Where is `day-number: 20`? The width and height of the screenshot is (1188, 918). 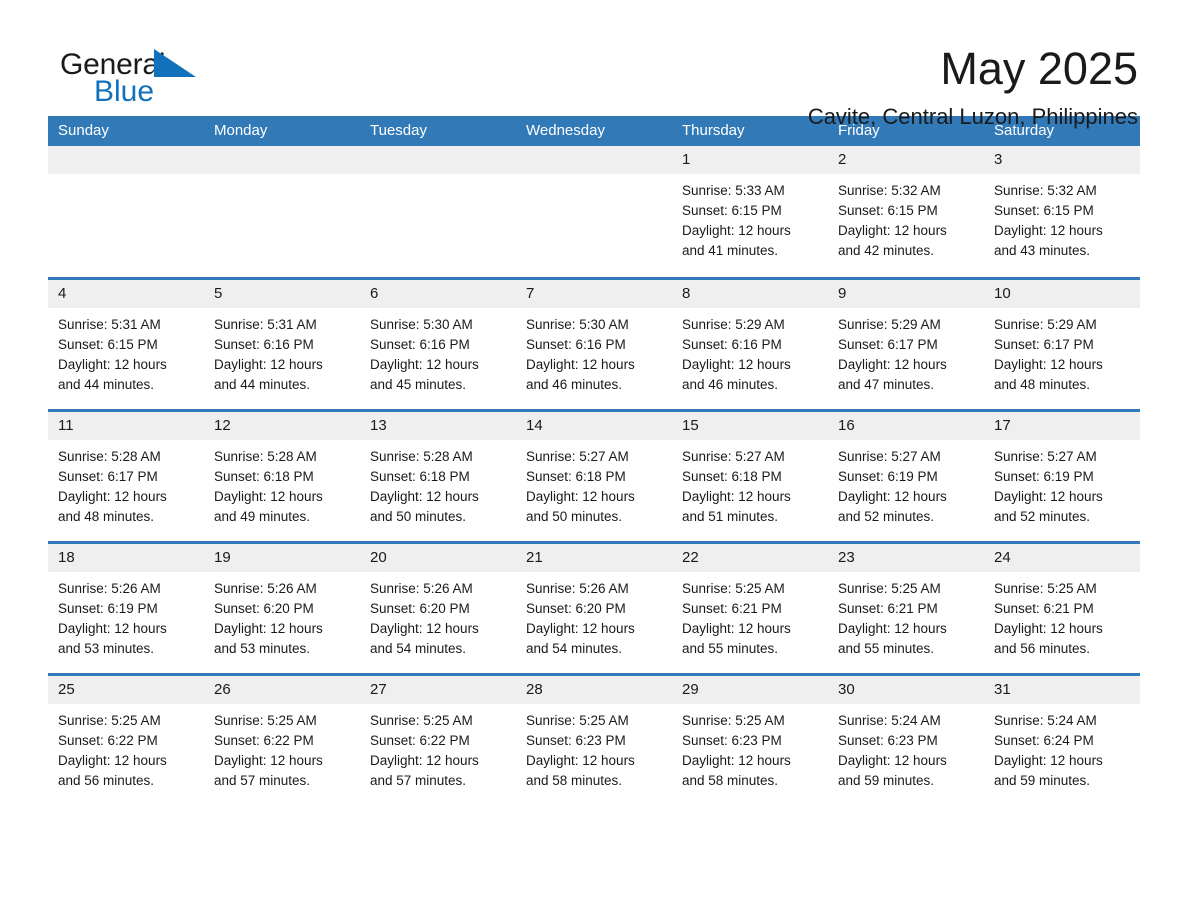 day-number: 20 is located at coordinates (438, 557).